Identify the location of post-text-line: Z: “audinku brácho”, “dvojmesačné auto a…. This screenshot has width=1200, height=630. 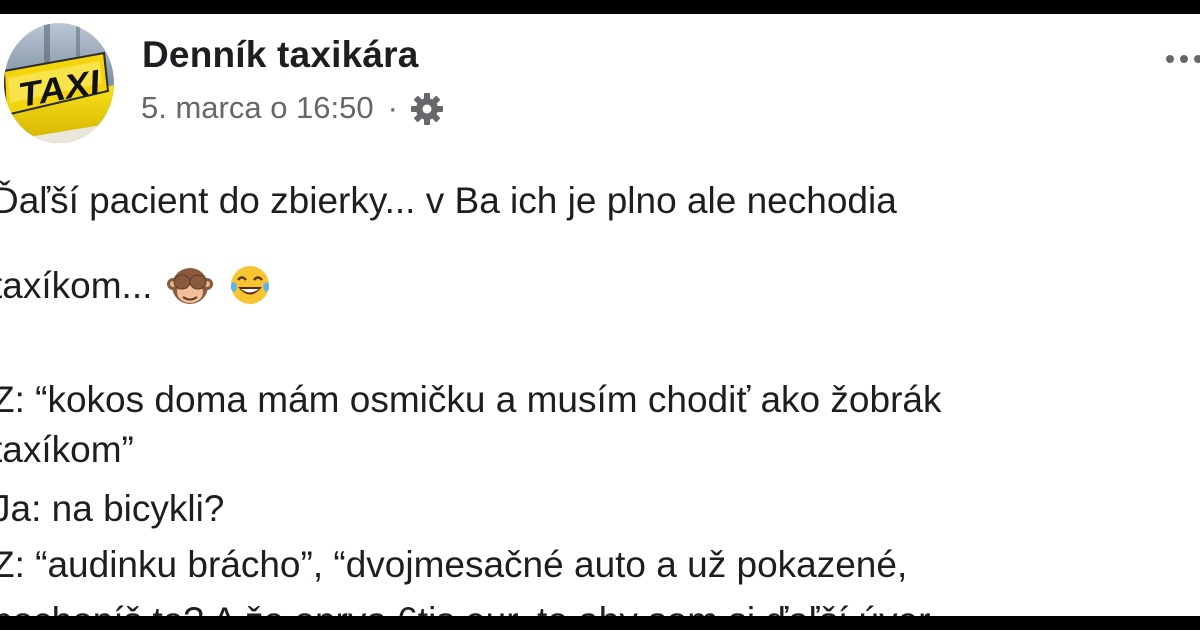
(454, 564).